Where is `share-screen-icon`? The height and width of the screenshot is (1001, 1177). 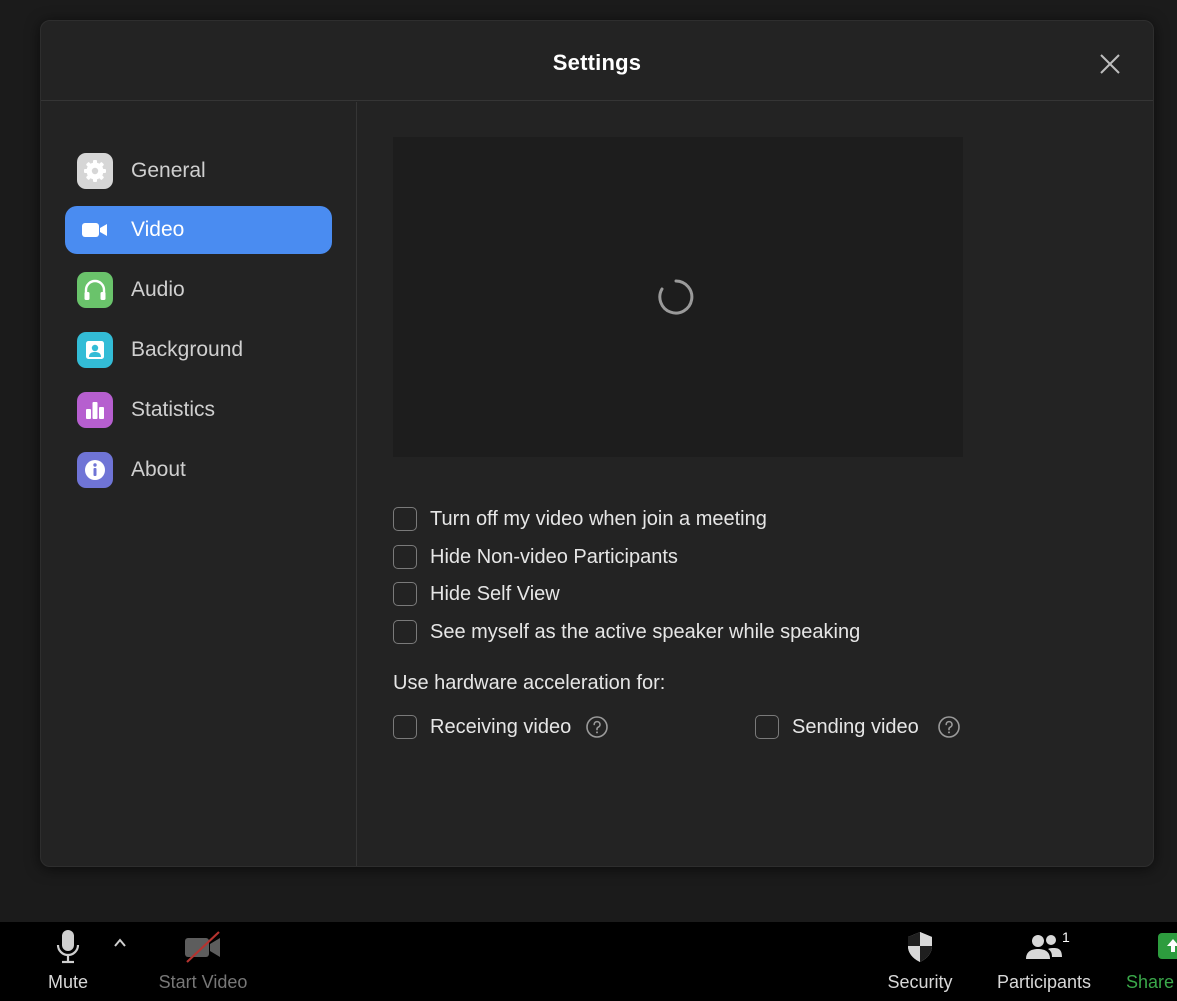 share-screen-icon is located at coordinates (1167, 946).